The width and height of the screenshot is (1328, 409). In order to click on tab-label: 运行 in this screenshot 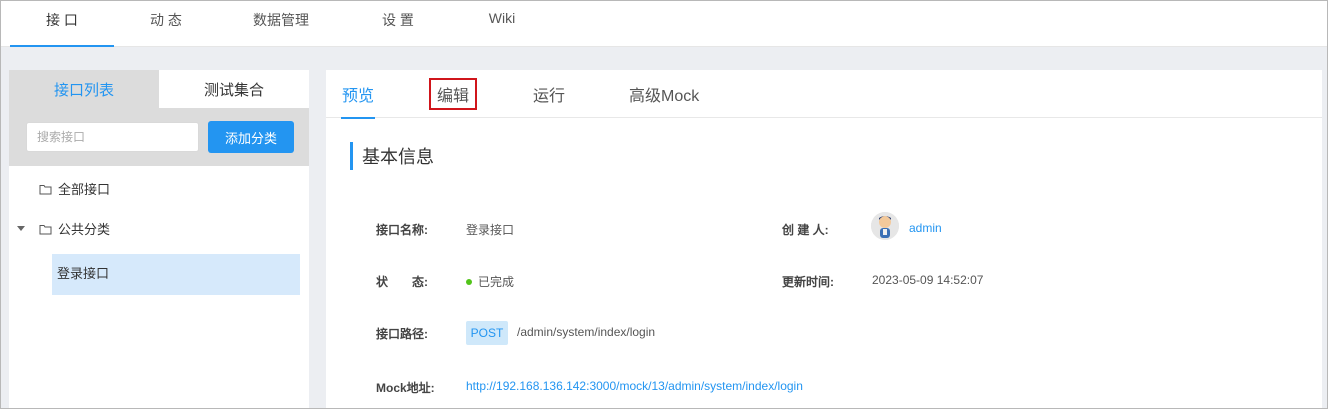, I will do `click(549, 96)`.